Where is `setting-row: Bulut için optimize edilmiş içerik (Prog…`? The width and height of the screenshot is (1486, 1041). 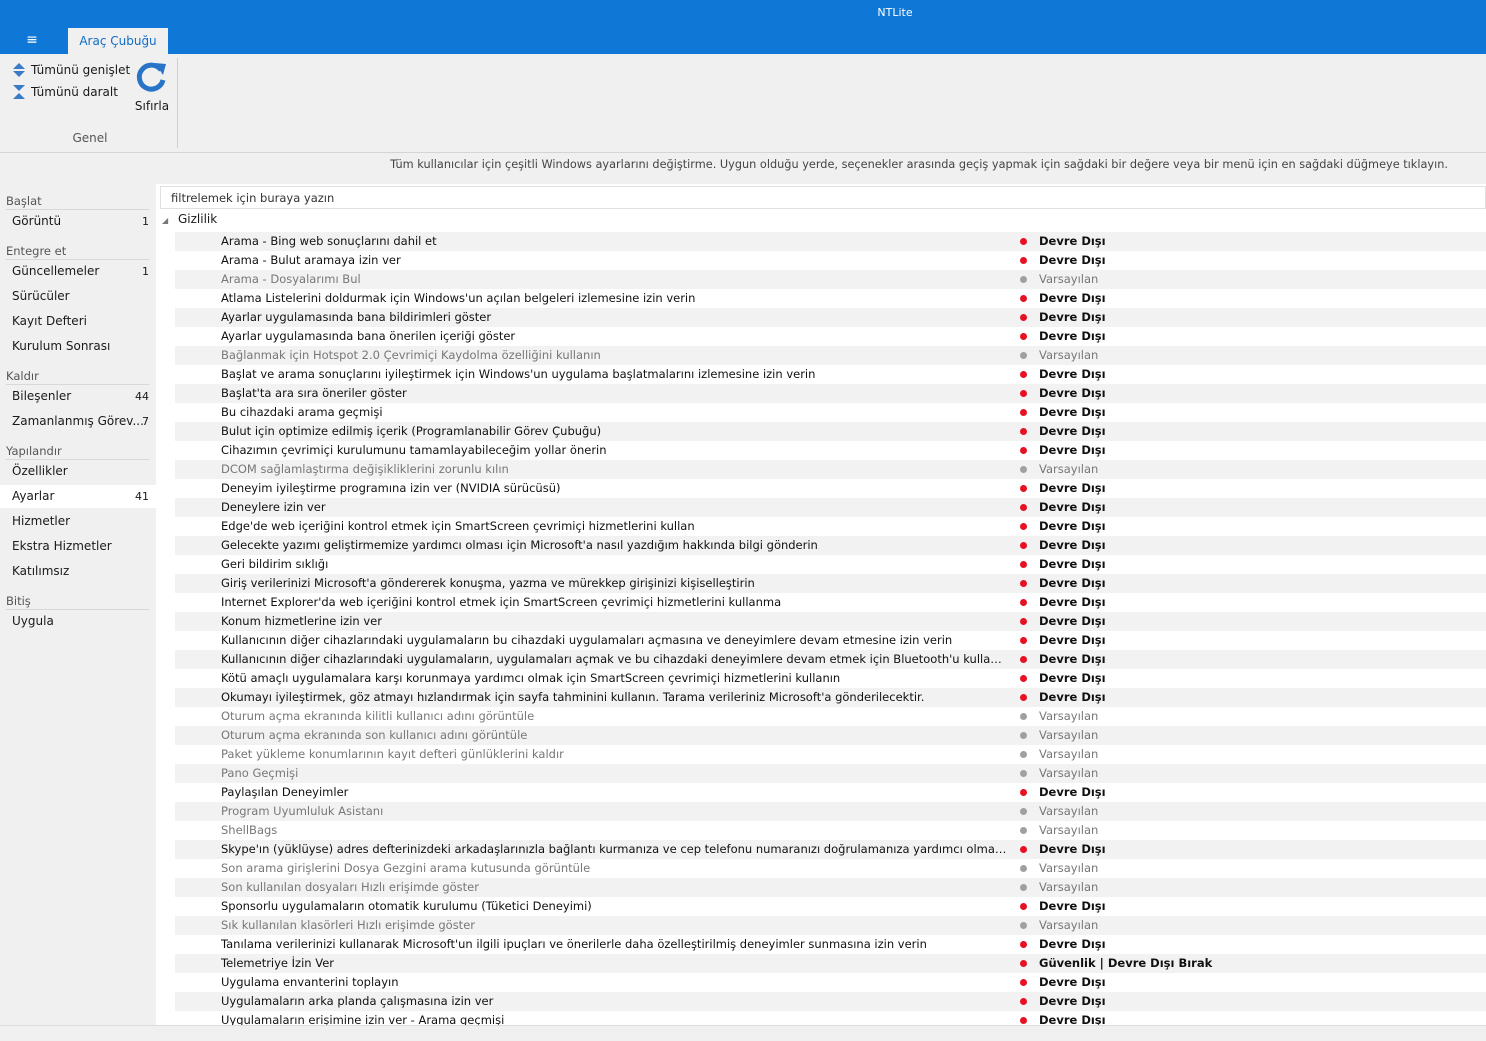
setting-row: Bulut için optimize edilmiş içerik (Prog… is located at coordinates (830, 431).